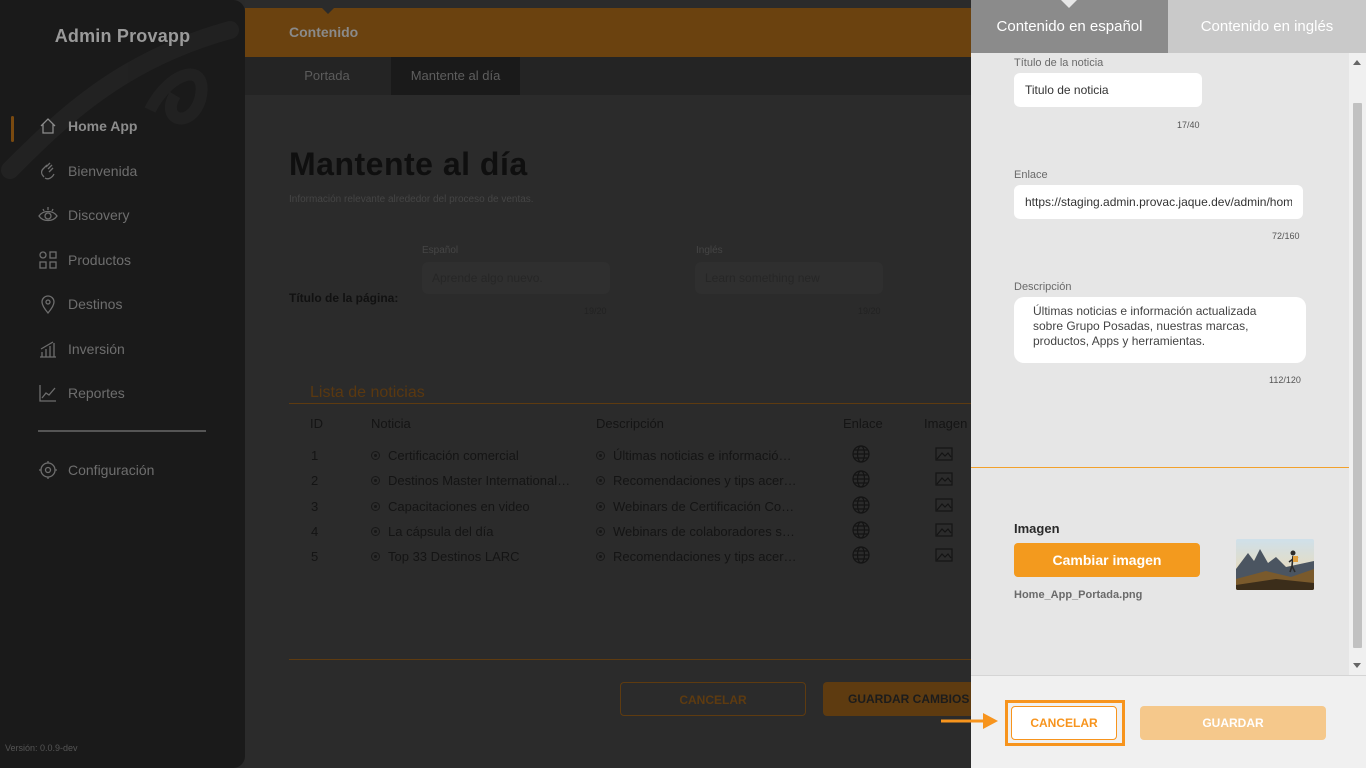 The height and width of the screenshot is (768, 1366). What do you see at coordinates (96, 470) in the screenshot?
I see `sidebar-item-configuracion: Configuración` at bounding box center [96, 470].